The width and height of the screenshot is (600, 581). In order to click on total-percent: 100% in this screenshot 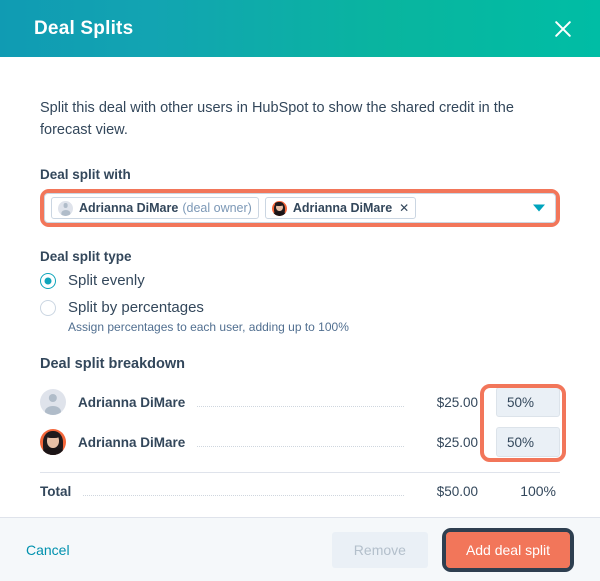, I will do `click(538, 491)`.